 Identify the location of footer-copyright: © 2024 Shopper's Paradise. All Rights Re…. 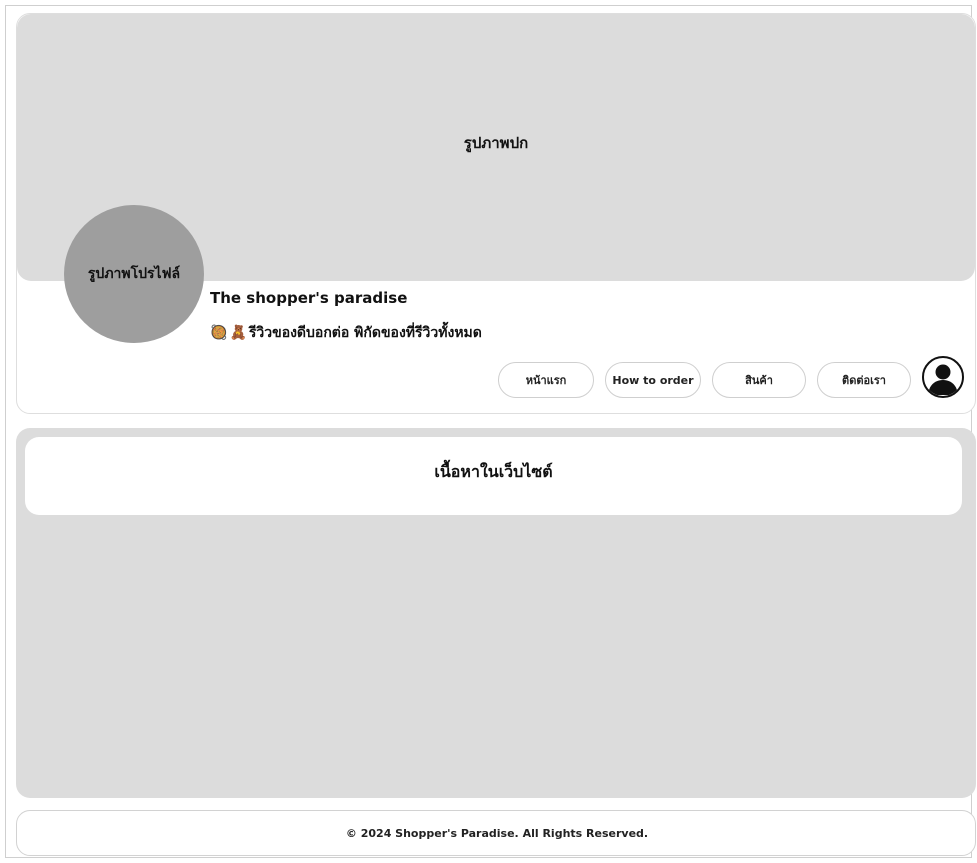
(497, 833).